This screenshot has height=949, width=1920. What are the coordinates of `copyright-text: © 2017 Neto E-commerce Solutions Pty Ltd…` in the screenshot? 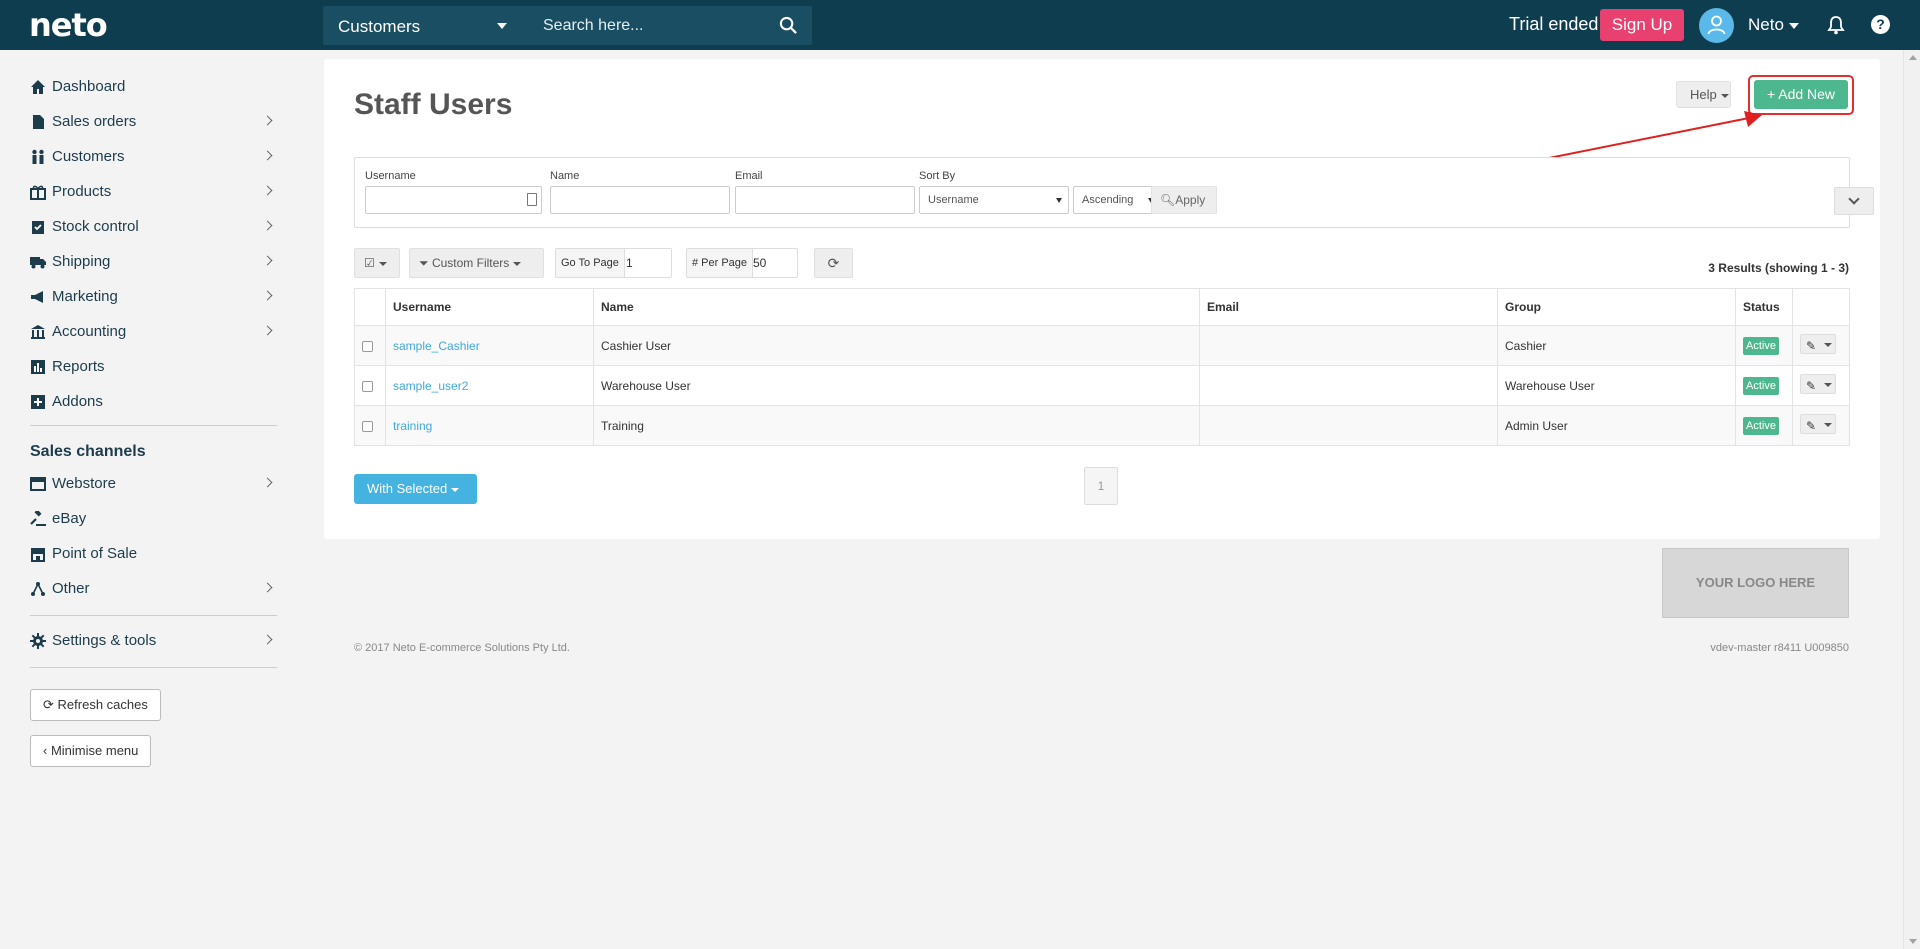 It's located at (462, 648).